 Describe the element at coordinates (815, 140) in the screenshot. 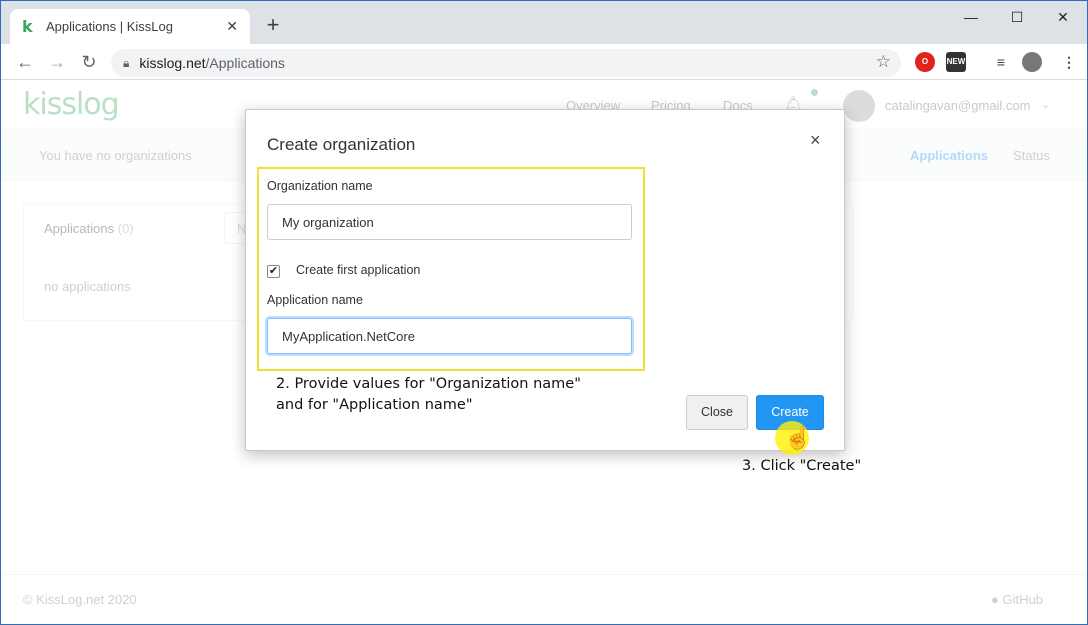

I see `close-icon: ×` at that location.